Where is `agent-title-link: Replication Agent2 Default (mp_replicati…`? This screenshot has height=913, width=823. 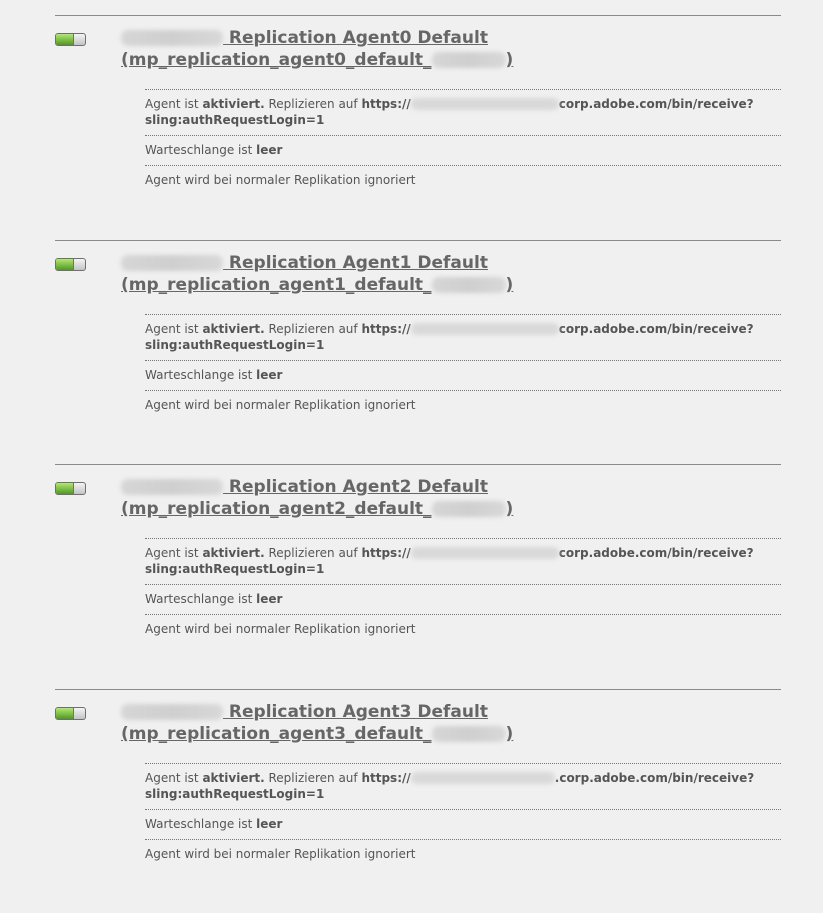 agent-title-link: Replication Agent2 Default (mp_replicati… is located at coordinates (317, 498).